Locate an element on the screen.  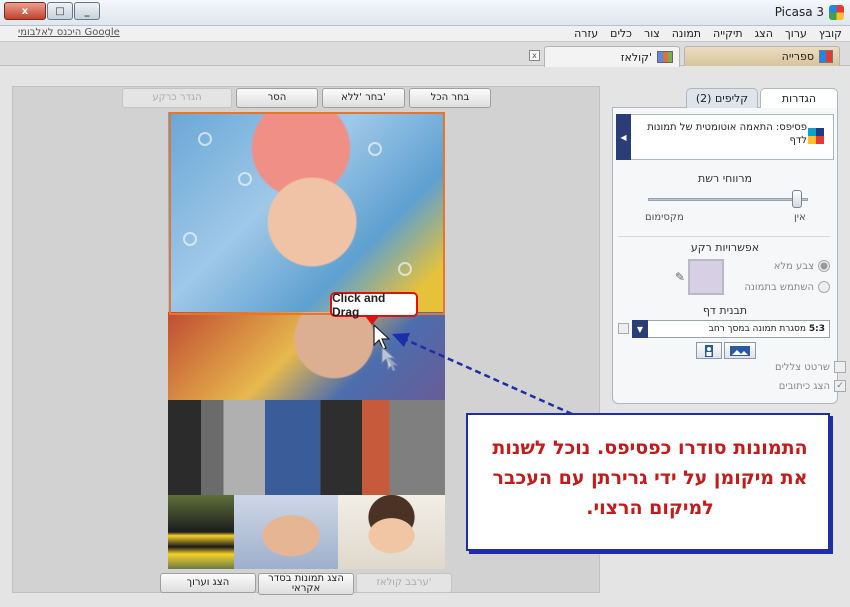
bg-image-option: השתמש בתמונה is located at coordinates (787, 287).